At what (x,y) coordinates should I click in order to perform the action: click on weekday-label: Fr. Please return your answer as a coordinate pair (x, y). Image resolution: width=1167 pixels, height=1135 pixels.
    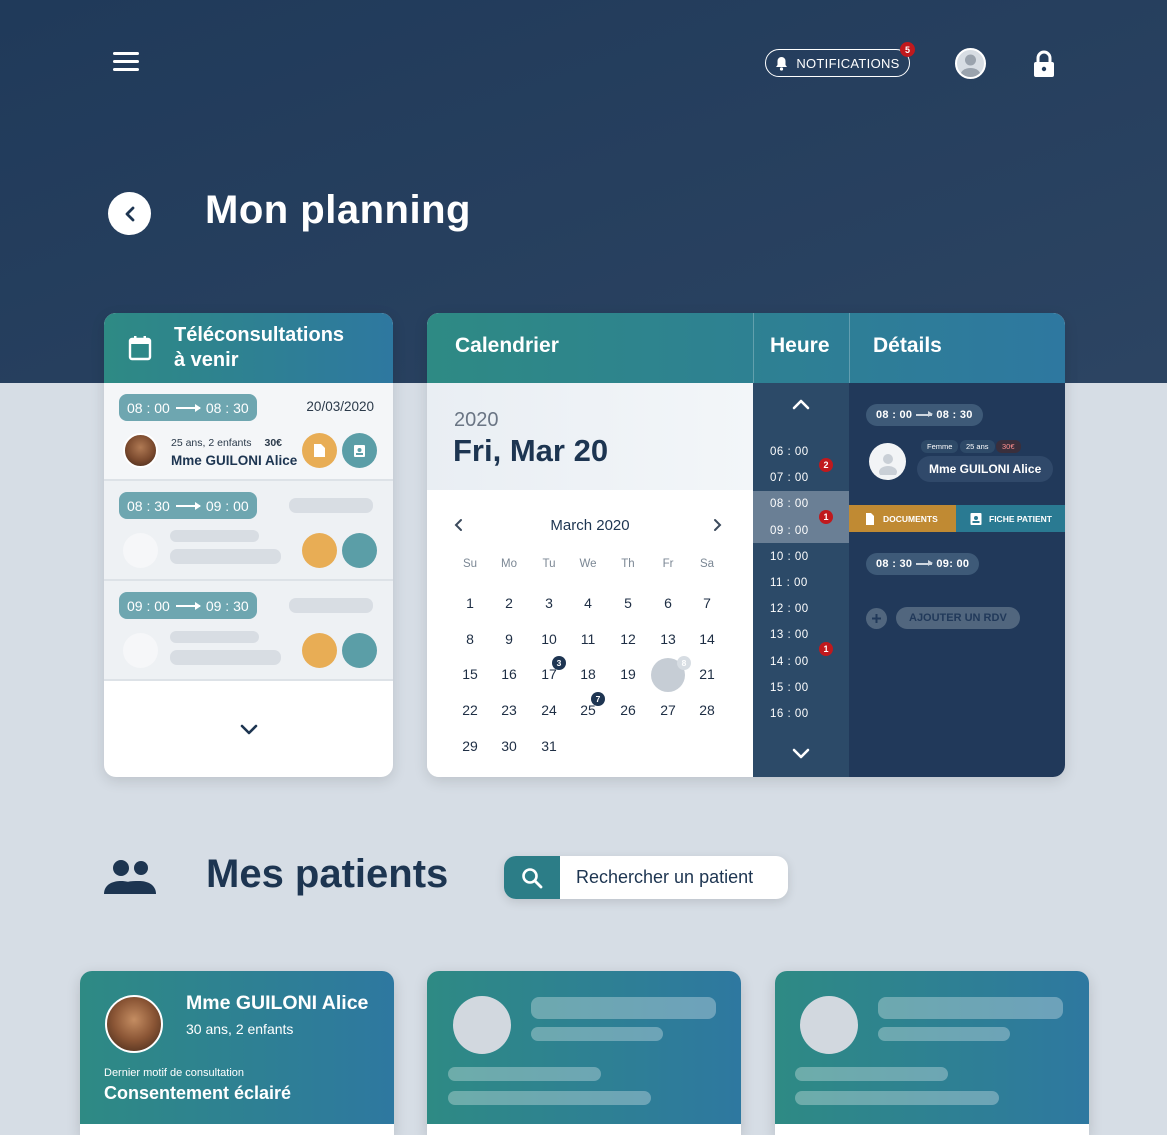
    Looking at the image, I should click on (668, 564).